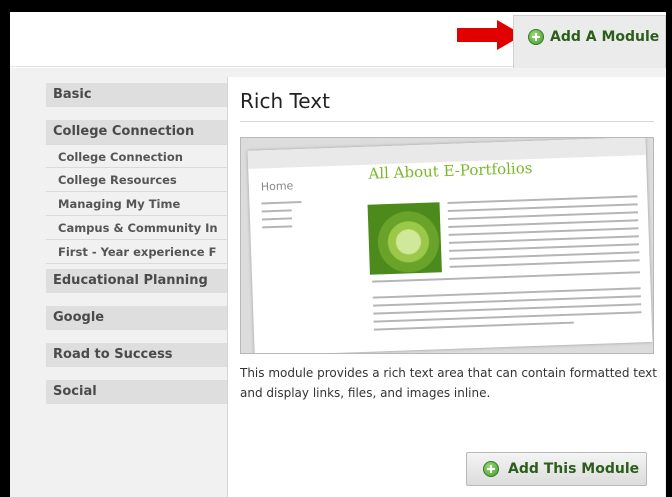  Describe the element at coordinates (136, 392) in the screenshot. I see `category-social: Social` at that location.